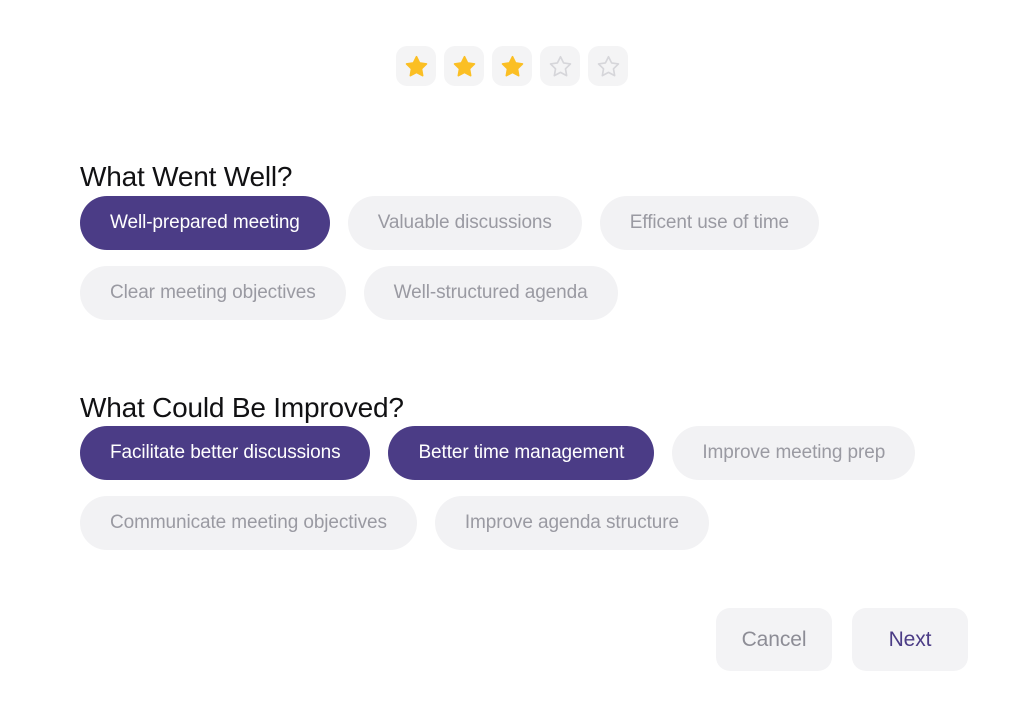 The image size is (1024, 725). I want to click on section-title-went-well: What Went Well?, so click(186, 177).